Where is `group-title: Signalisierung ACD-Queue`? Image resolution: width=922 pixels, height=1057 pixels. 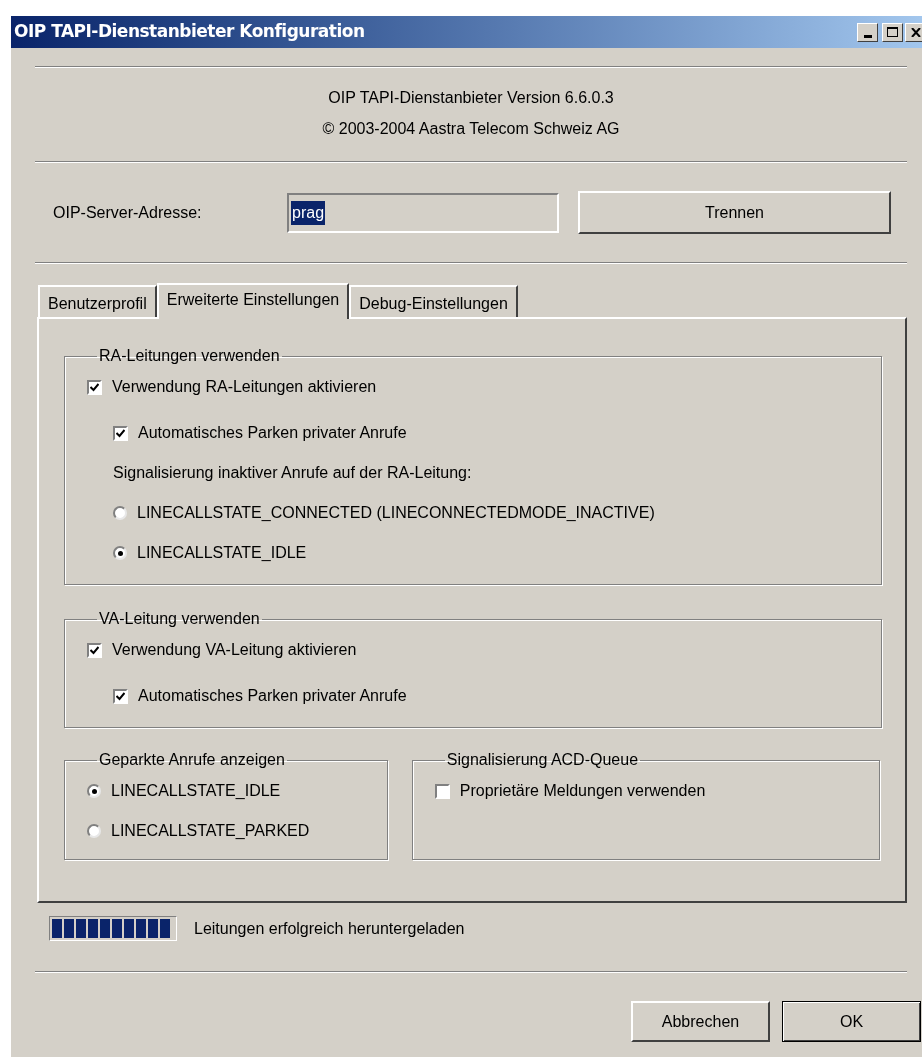 group-title: Signalisierung ACD-Queue is located at coordinates (542, 760).